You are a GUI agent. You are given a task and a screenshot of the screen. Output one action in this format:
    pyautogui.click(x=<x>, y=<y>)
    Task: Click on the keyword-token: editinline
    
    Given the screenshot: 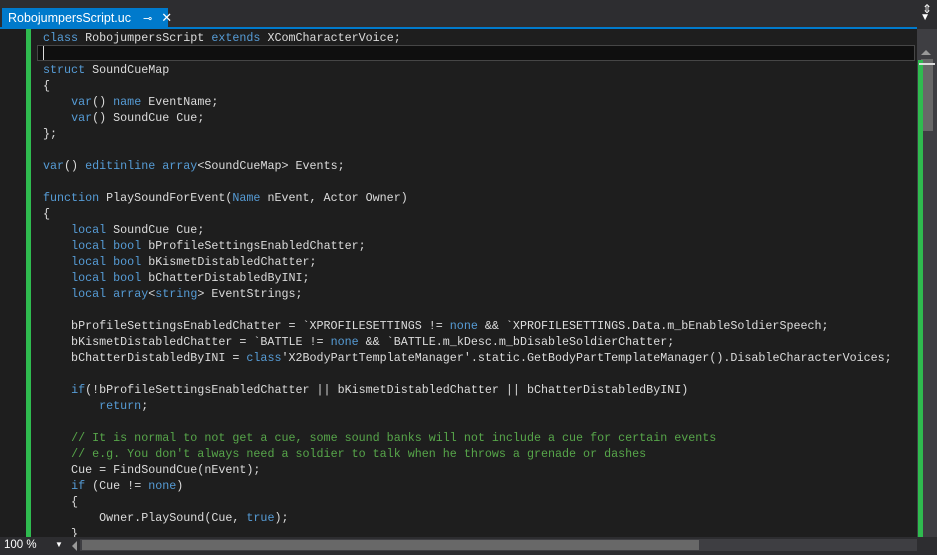 What is the action you would take?
    pyautogui.click(x=120, y=166)
    